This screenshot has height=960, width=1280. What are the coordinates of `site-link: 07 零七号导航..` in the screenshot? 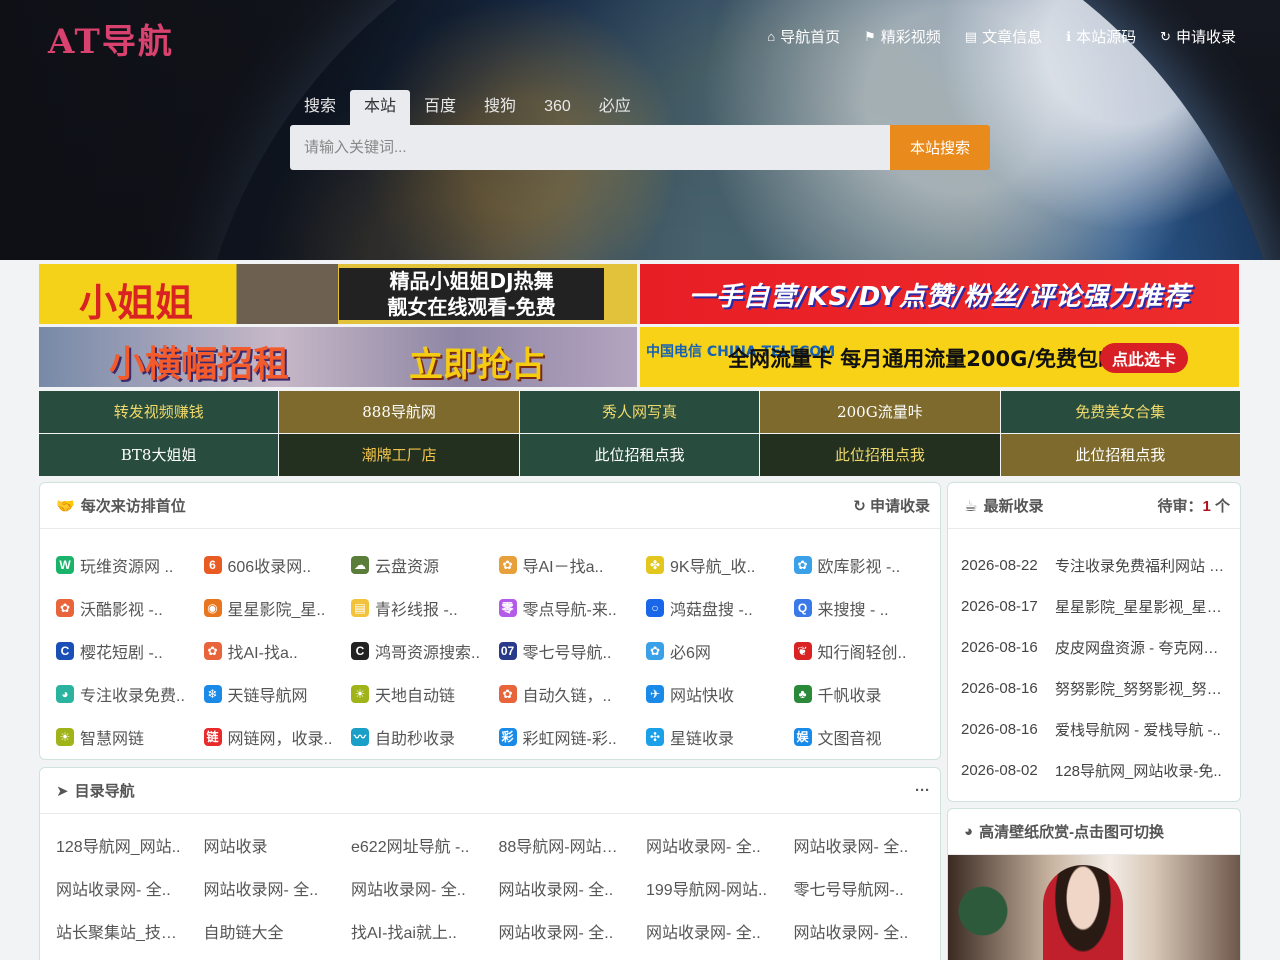 It's located at (572, 650).